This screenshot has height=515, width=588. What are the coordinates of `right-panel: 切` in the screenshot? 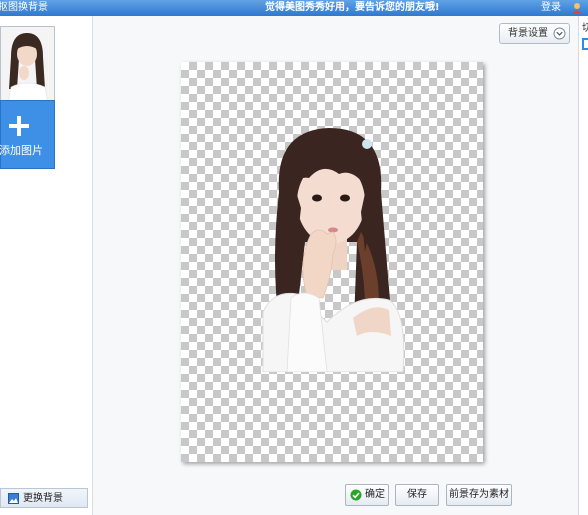 It's located at (583, 265).